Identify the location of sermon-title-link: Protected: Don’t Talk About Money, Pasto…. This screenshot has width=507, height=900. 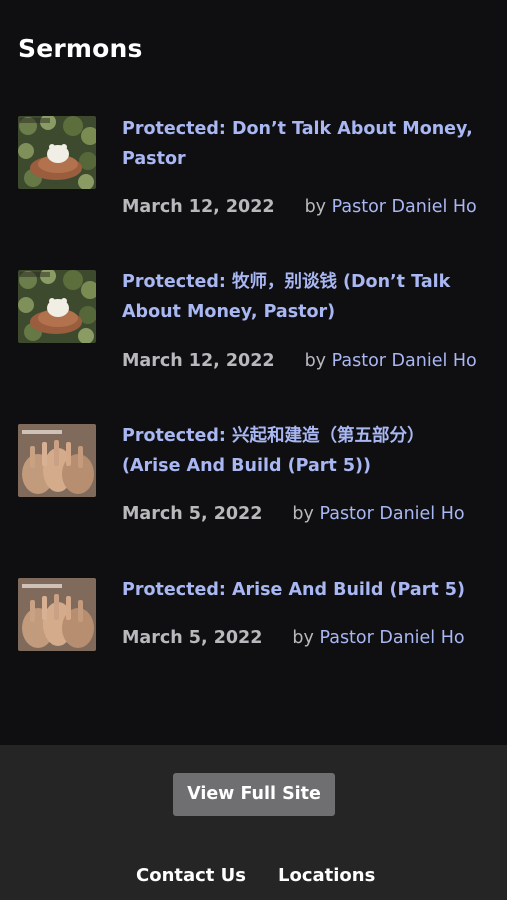
(302, 144).